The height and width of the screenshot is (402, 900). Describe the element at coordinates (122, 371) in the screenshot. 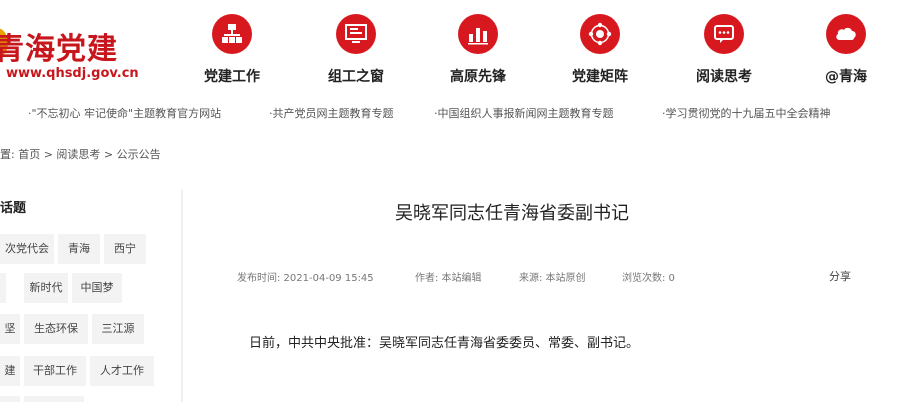

I see `topic-tag: 人才工作` at that location.